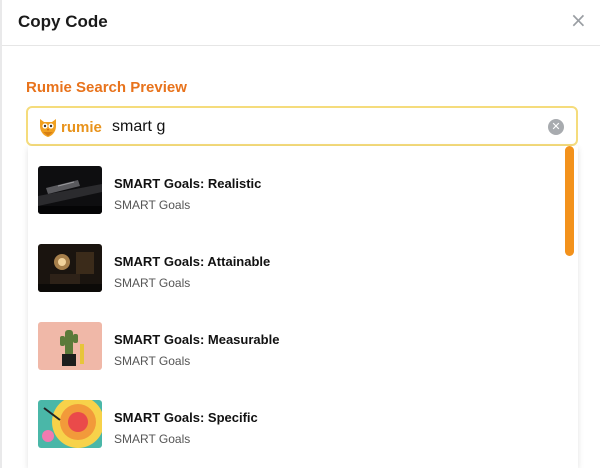  What do you see at coordinates (556, 127) in the screenshot?
I see `clear-icon: ✕` at bounding box center [556, 127].